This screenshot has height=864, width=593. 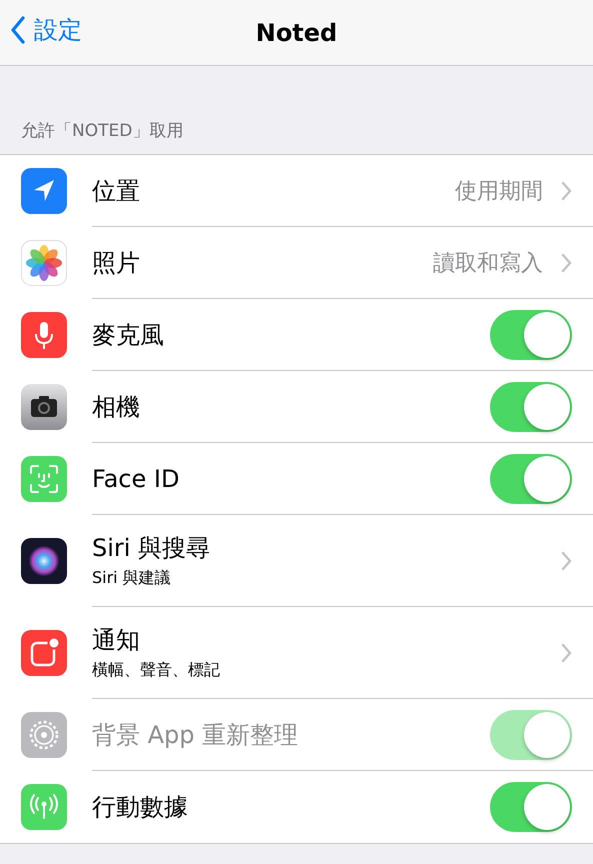 What do you see at coordinates (296, 653) in the screenshot?
I see `settings-row: 通知 橫幅、聲音、標記` at bounding box center [296, 653].